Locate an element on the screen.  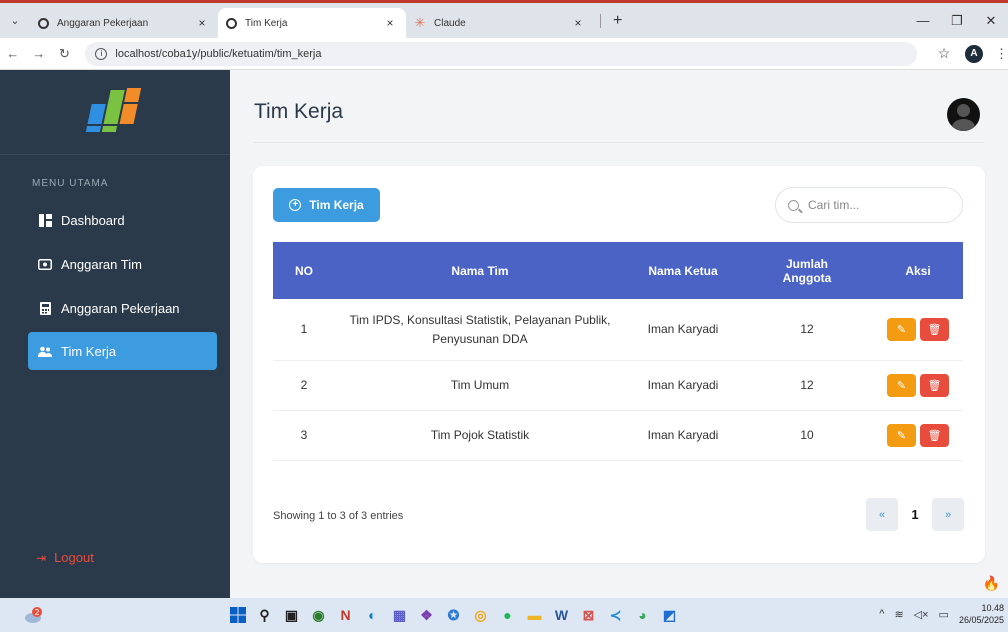
col-header-jumlah-anggota: Jumlah Anggota is located at coordinates (807, 270).